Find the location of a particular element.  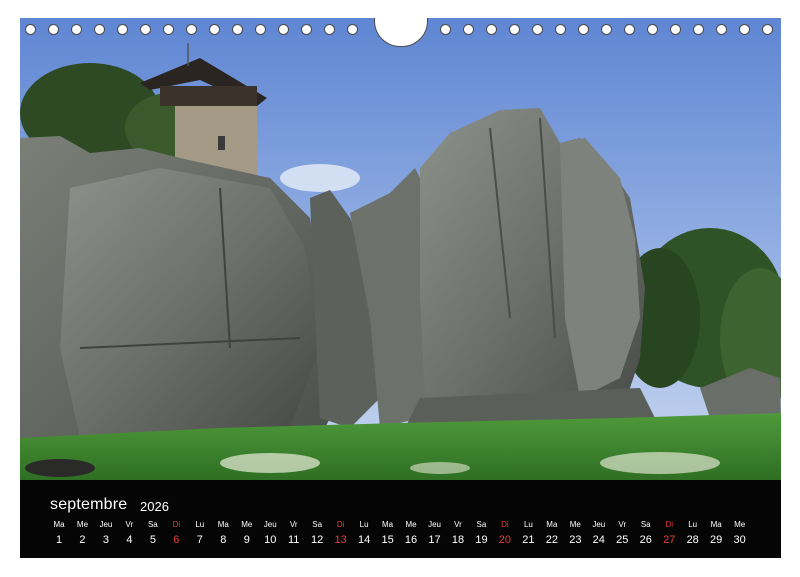

year-label: 2026 is located at coordinates (154, 506).